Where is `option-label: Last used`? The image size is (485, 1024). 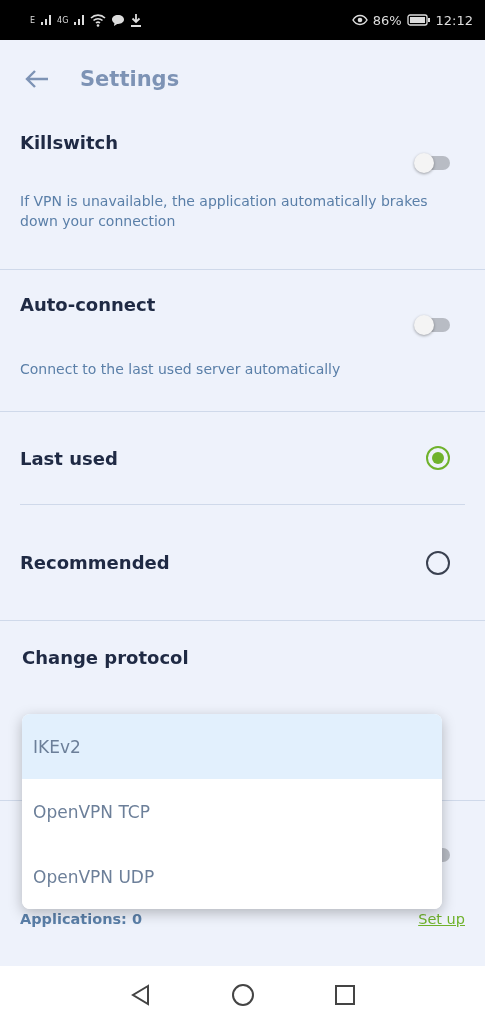
option-label: Last used is located at coordinates (69, 458).